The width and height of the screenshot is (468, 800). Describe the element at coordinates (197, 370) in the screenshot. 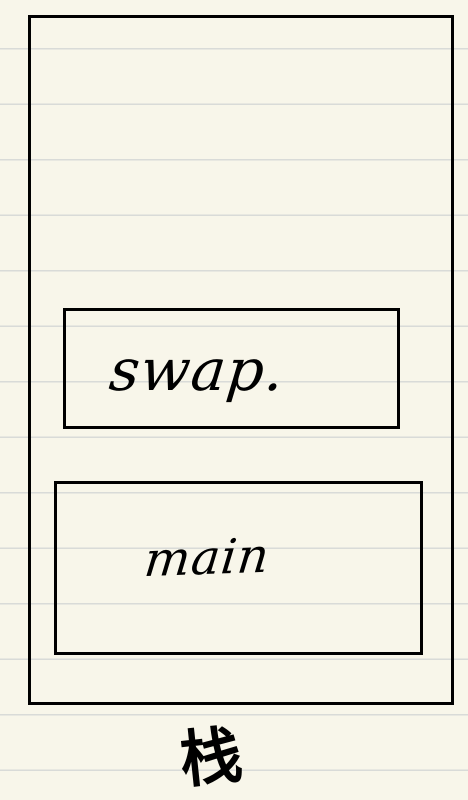

I see `swap-label: swap.` at that location.